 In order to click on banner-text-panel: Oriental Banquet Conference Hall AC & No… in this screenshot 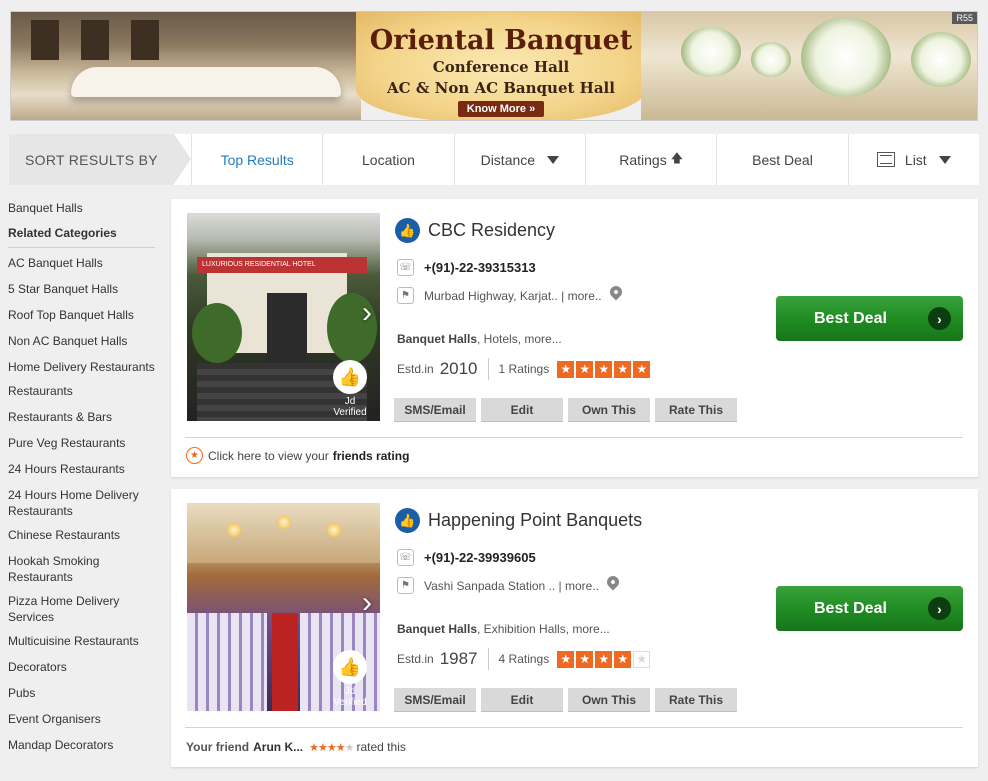, I will do `click(501, 66)`.